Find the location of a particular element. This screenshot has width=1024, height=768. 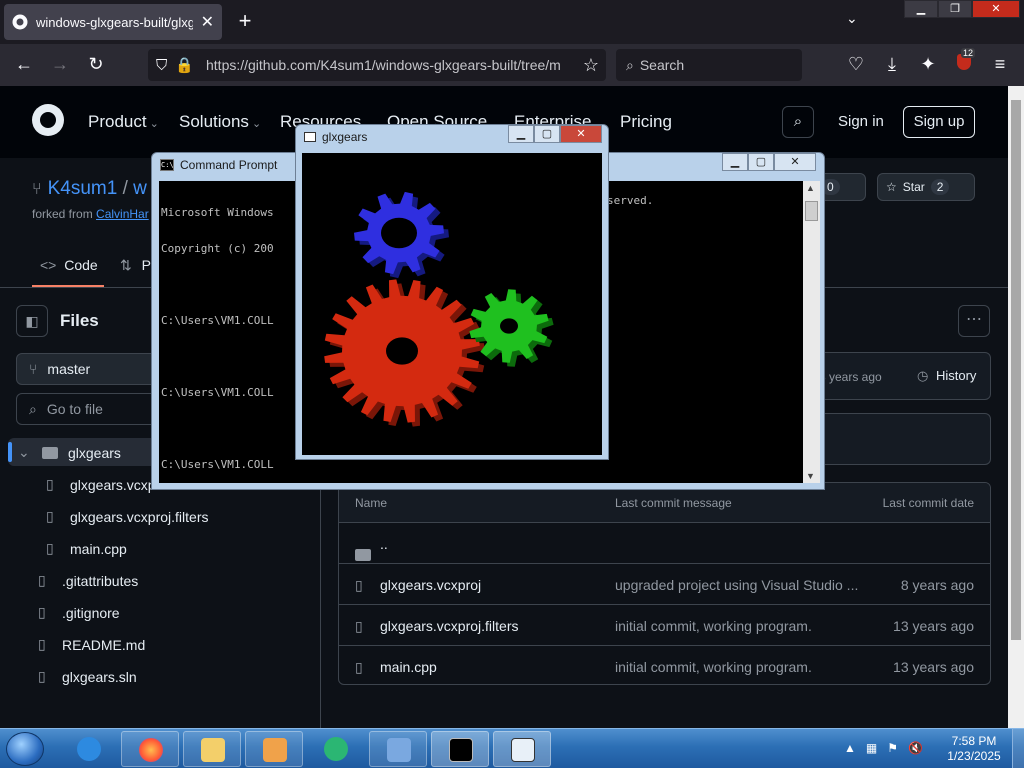

cmd-title: Command Prompt is located at coordinates (229, 165).